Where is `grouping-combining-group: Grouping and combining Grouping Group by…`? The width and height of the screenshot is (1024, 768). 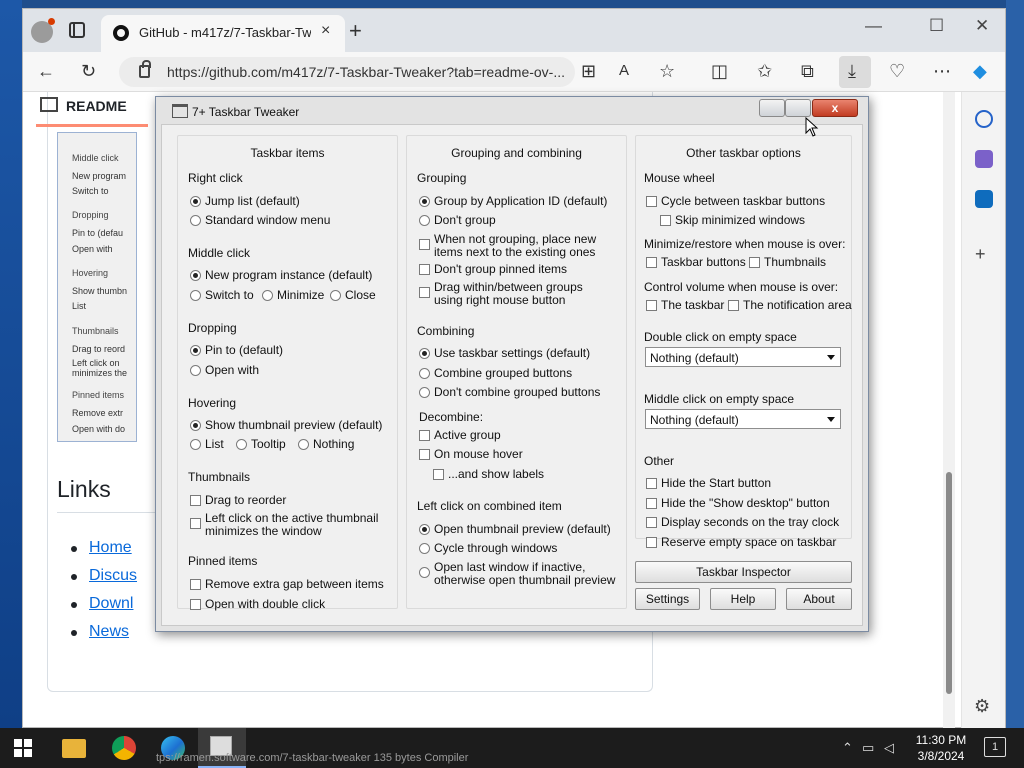 grouping-combining-group: Grouping and combining Grouping Group by… is located at coordinates (516, 372).